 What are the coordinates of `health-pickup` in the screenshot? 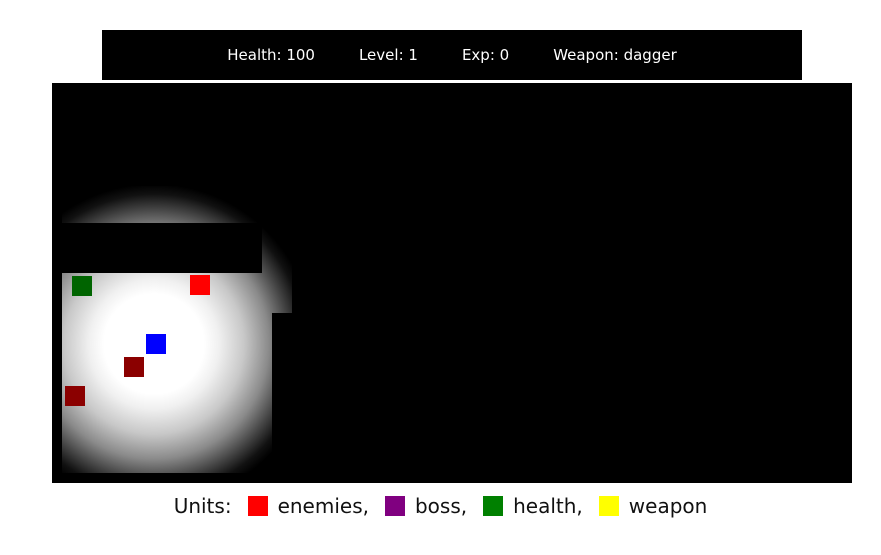 It's located at (200, 285).